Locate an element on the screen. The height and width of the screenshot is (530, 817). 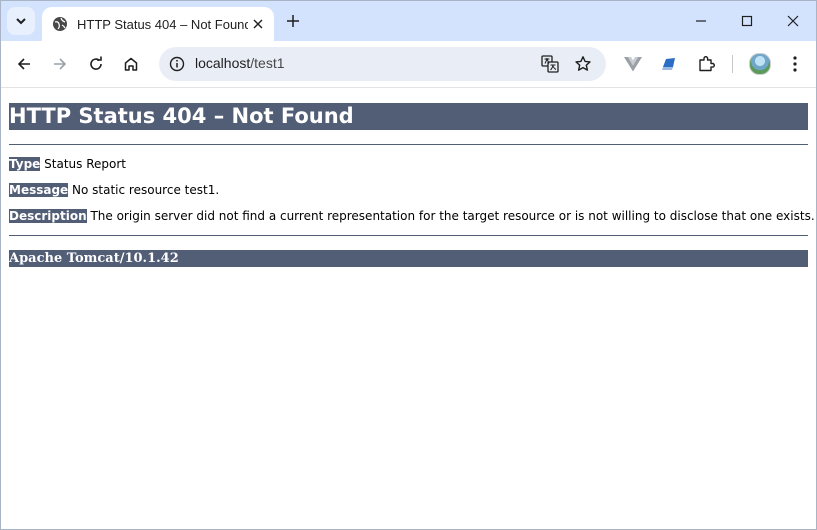
vuejs-extension-button is located at coordinates (633, 64).